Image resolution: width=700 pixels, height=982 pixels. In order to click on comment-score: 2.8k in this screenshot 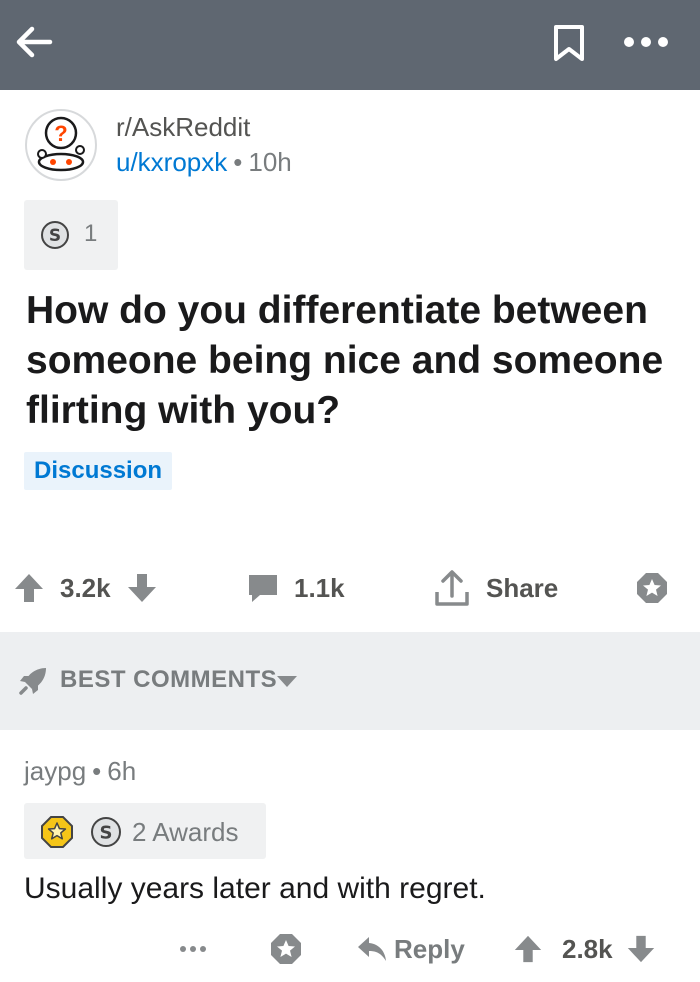, I will do `click(587, 948)`.